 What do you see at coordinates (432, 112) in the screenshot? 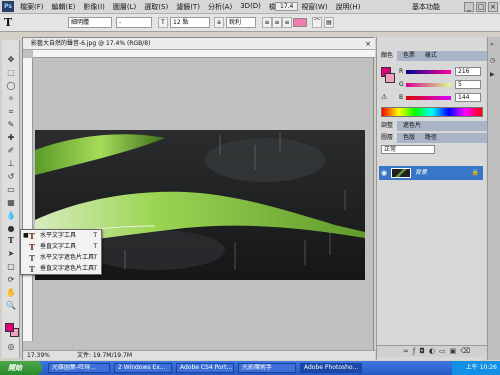
I see `color-spectrum-bar` at bounding box center [432, 112].